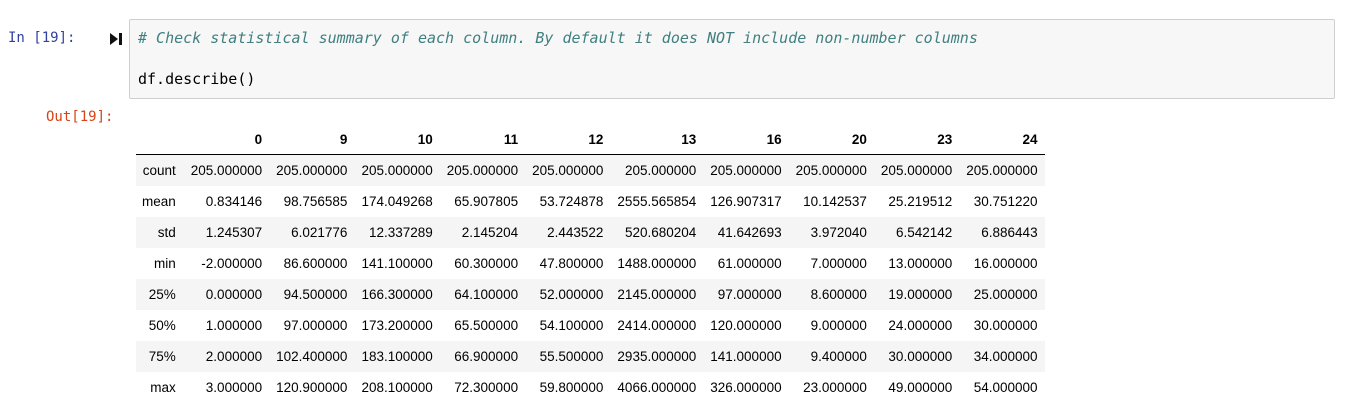 The image size is (1351, 405). Describe the element at coordinates (924, 232) in the screenshot. I see `table-cell: 6.542142` at that location.